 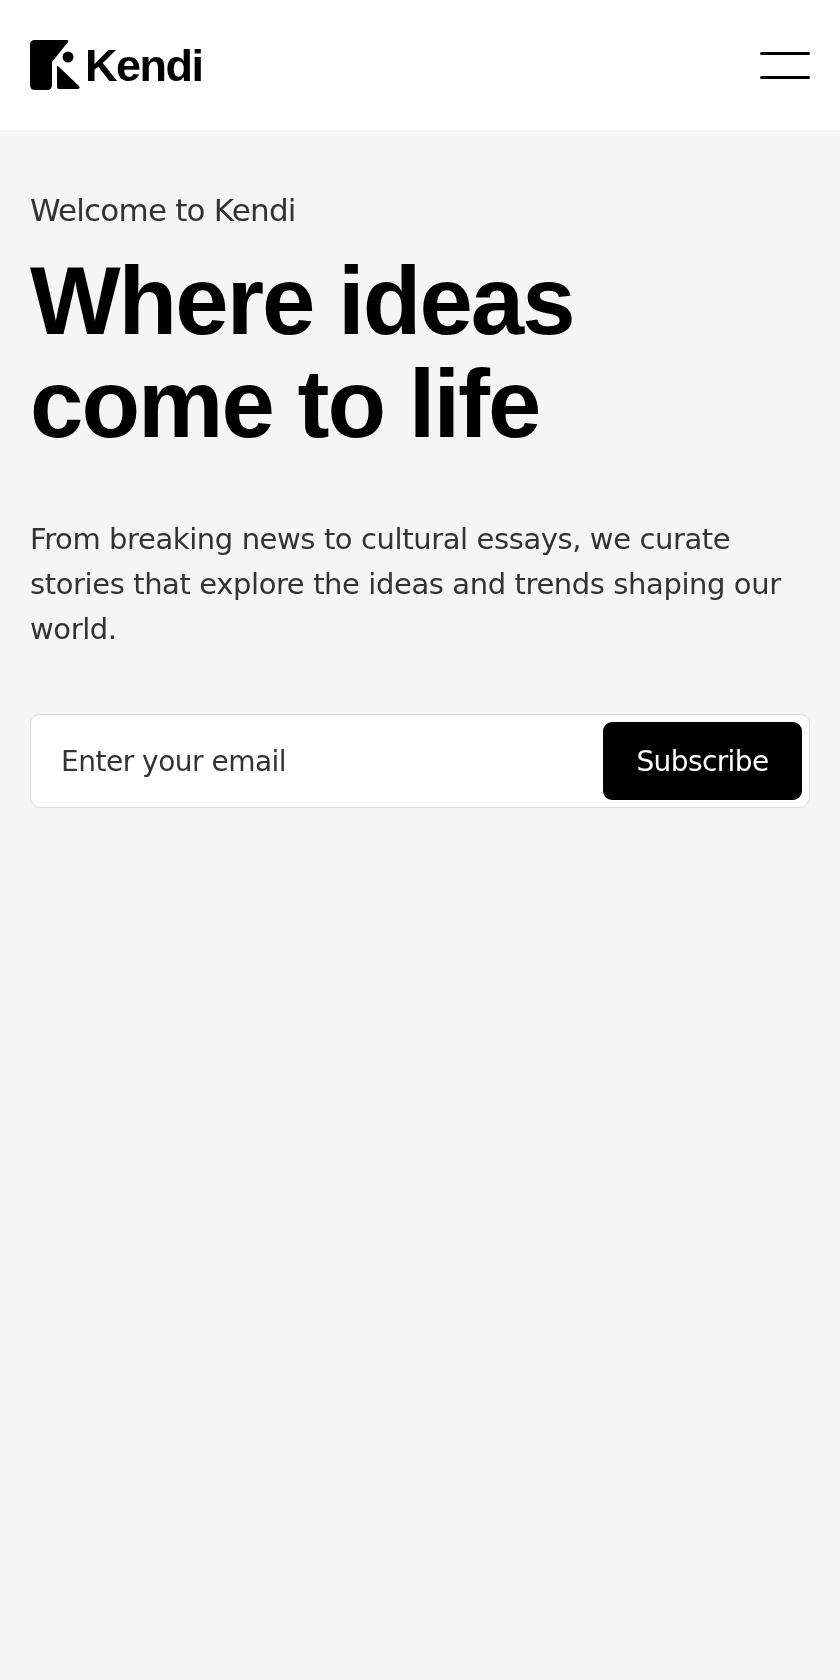 What do you see at coordinates (302, 352) in the screenshot?
I see `hero-heading: Where ideas come to life` at bounding box center [302, 352].